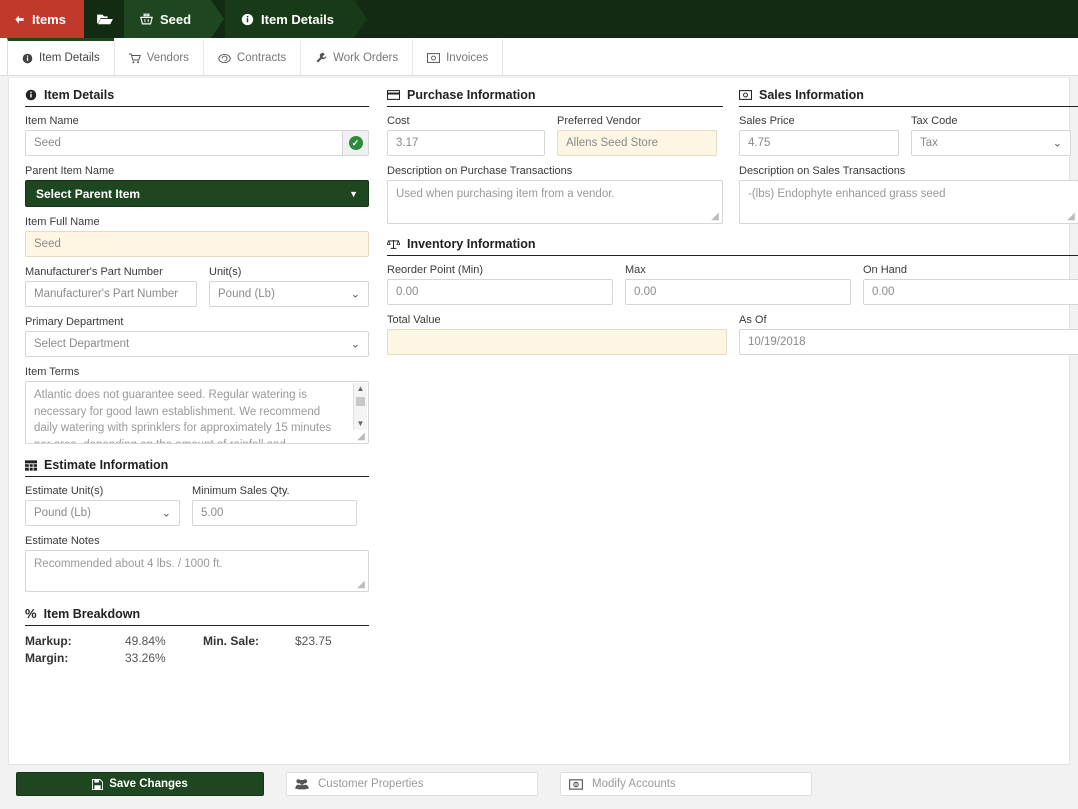 The width and height of the screenshot is (1078, 809). I want to click on chevron-up-icon: ▲, so click(360, 388).